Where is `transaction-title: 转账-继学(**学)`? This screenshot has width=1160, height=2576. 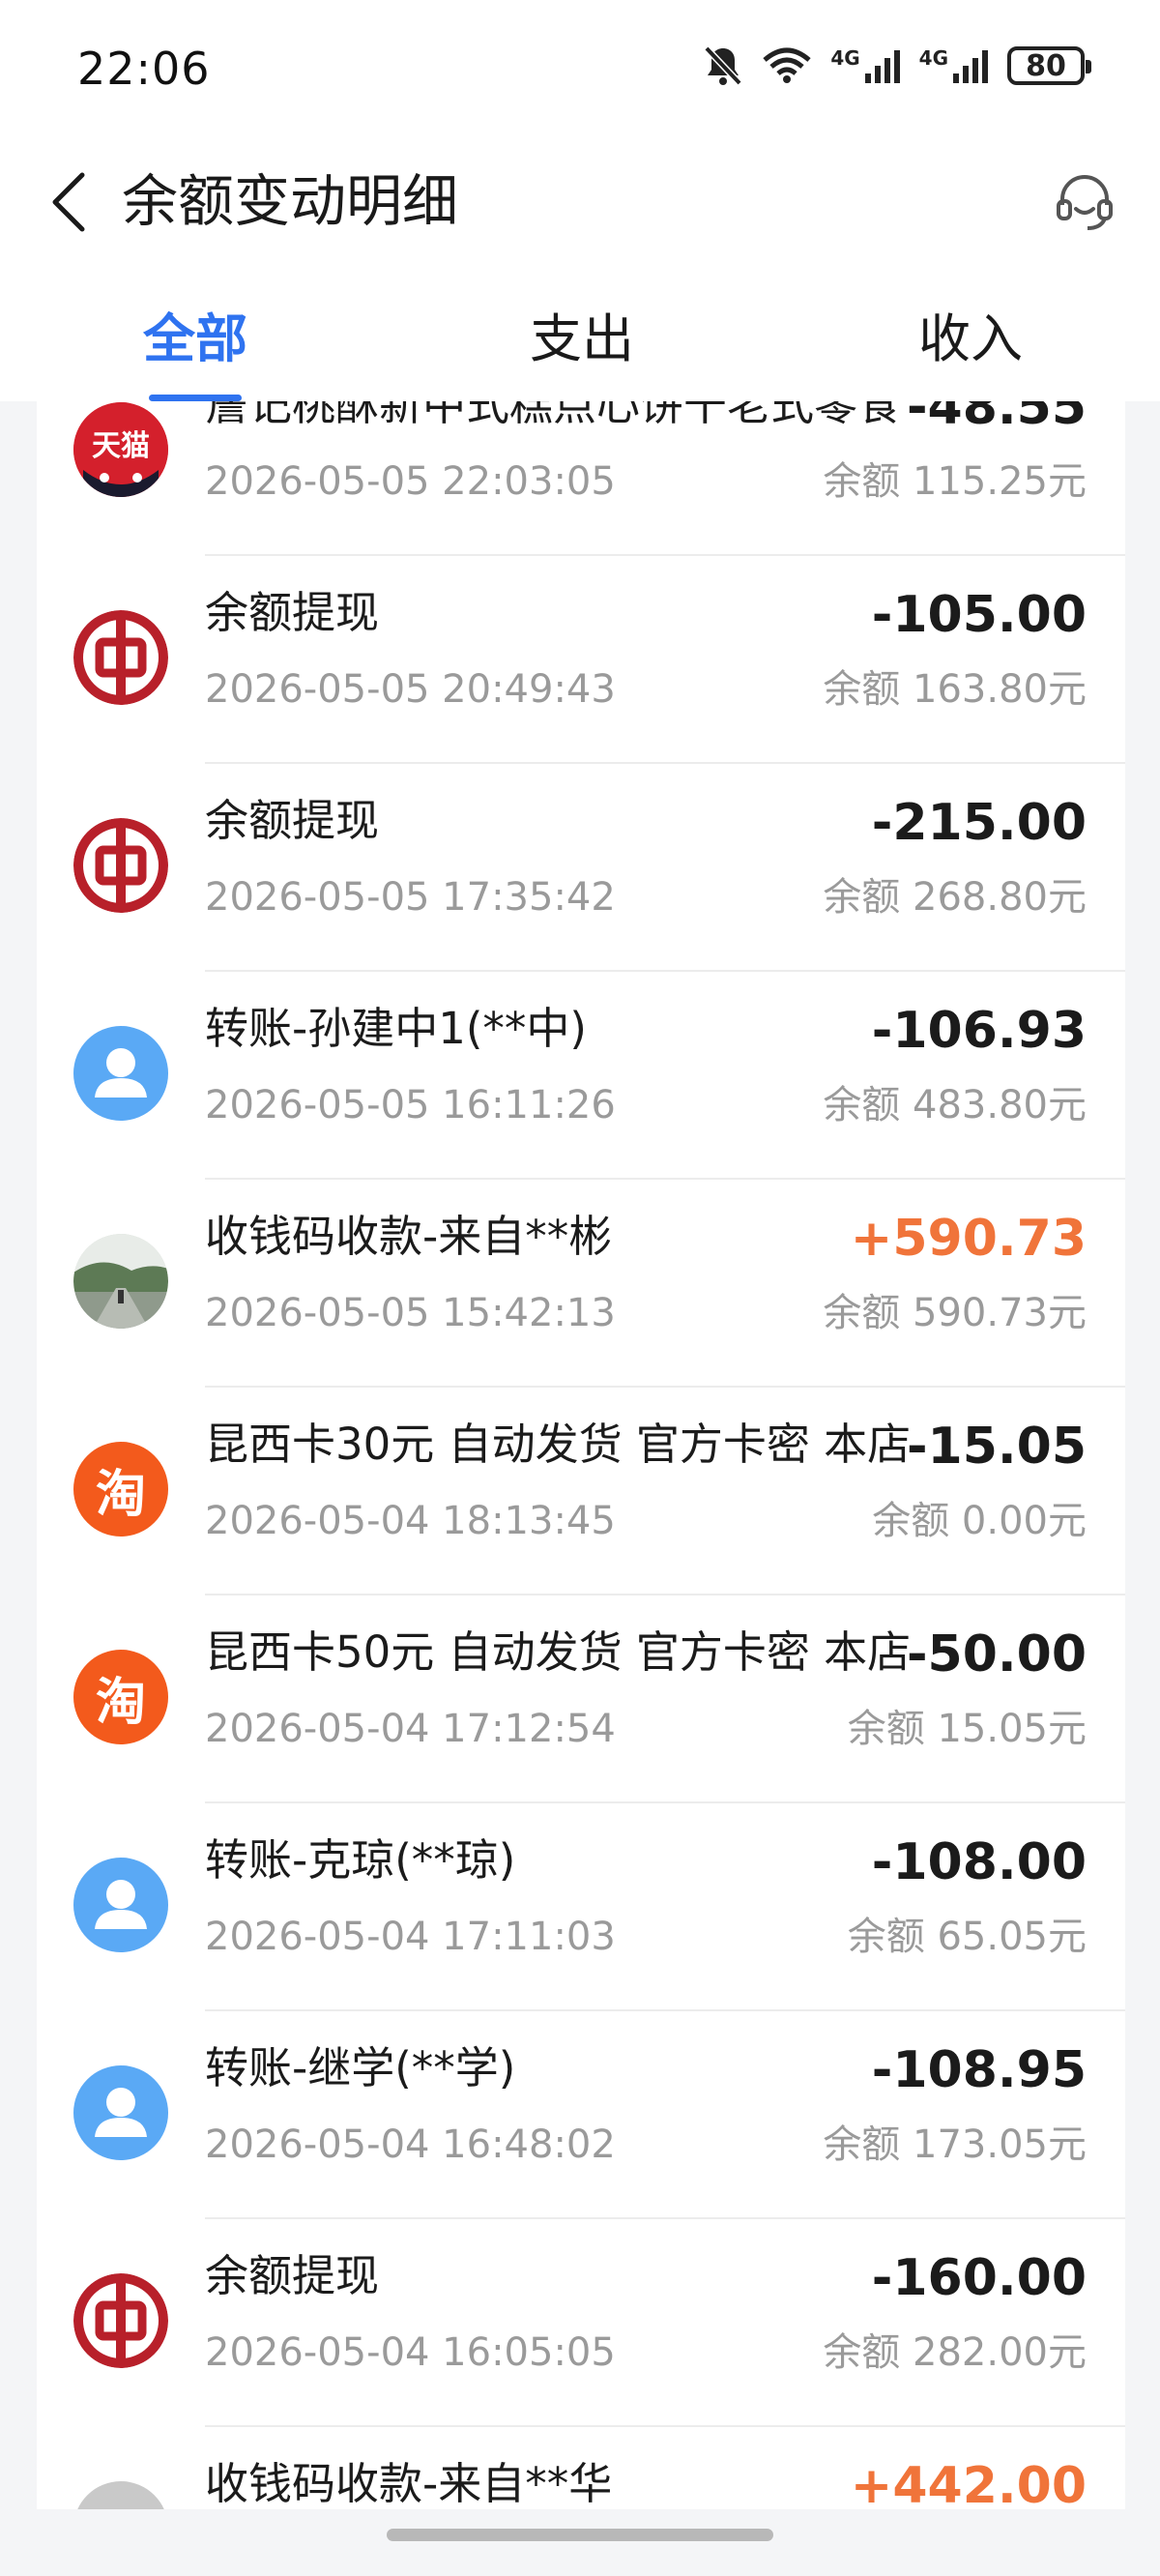 transaction-title: 转账-继学(**学) is located at coordinates (361, 2067).